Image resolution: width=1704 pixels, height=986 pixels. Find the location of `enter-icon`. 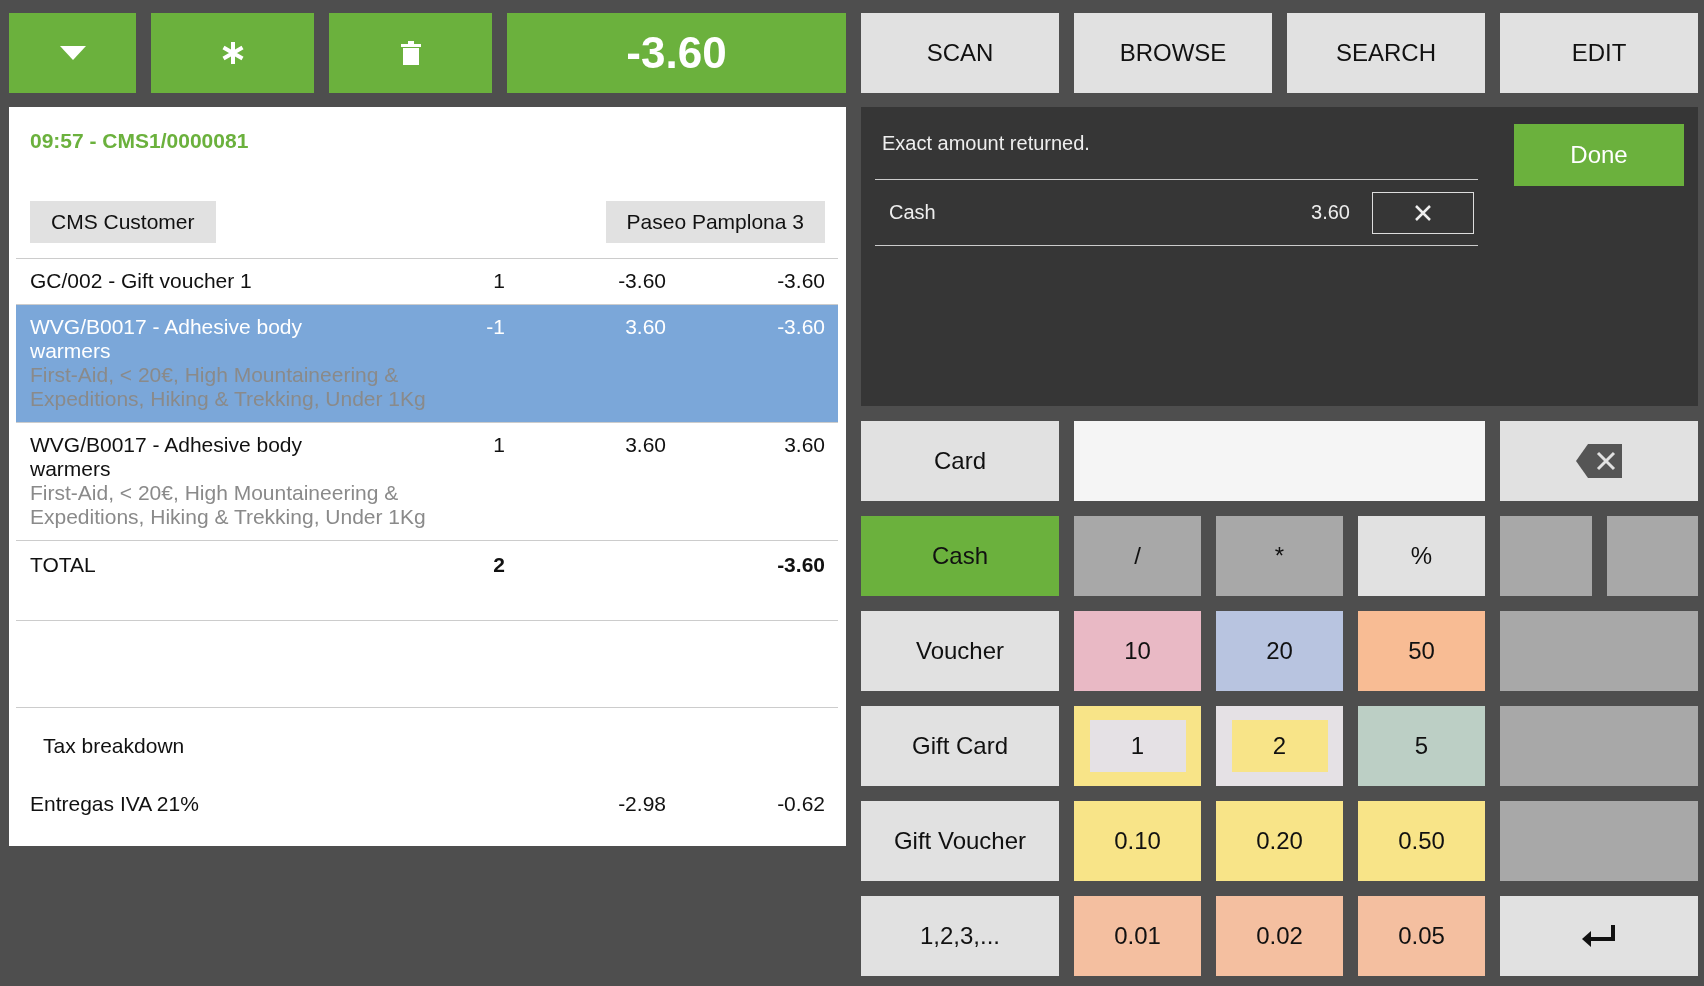

enter-icon is located at coordinates (1599, 936).